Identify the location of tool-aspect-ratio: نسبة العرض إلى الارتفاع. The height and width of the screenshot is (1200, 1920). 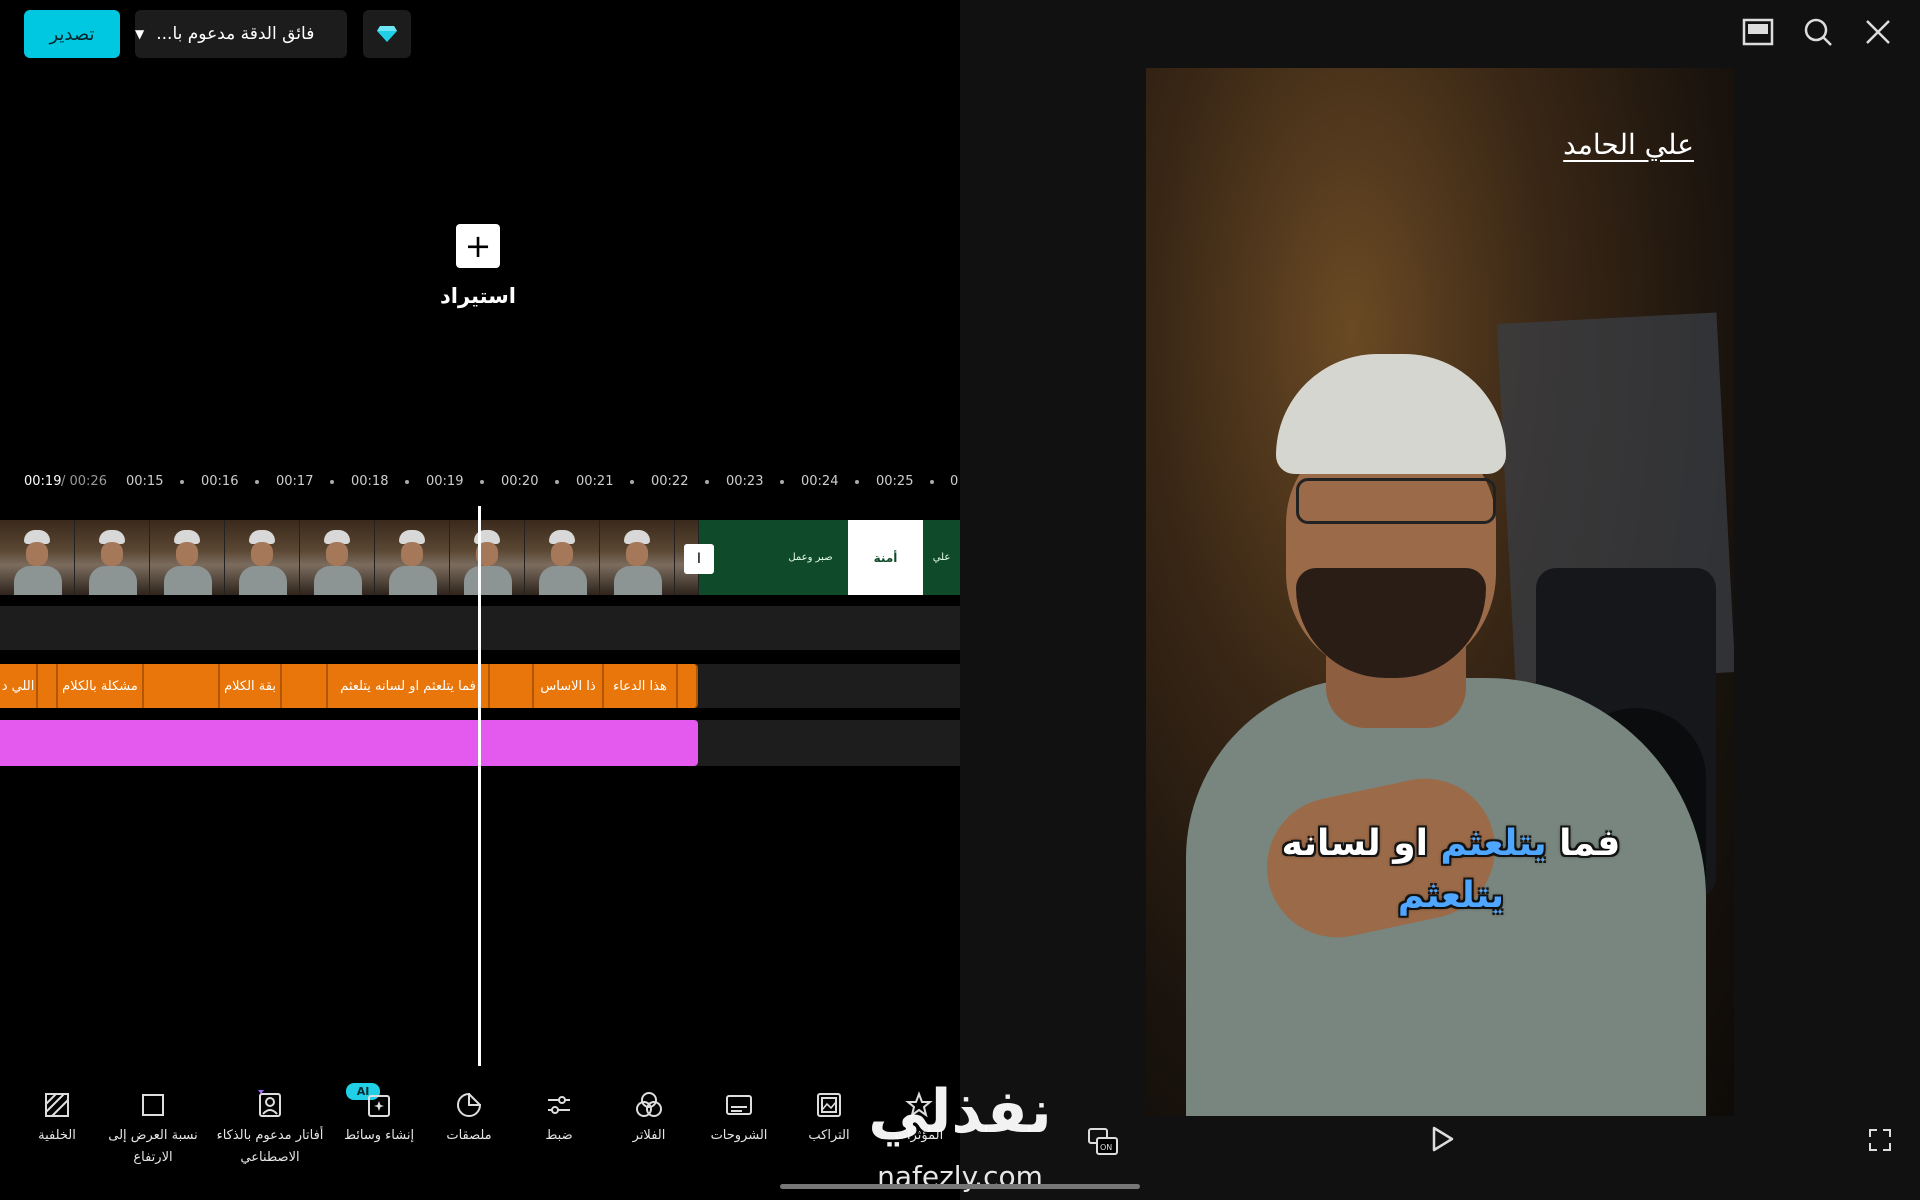
(153, 1130).